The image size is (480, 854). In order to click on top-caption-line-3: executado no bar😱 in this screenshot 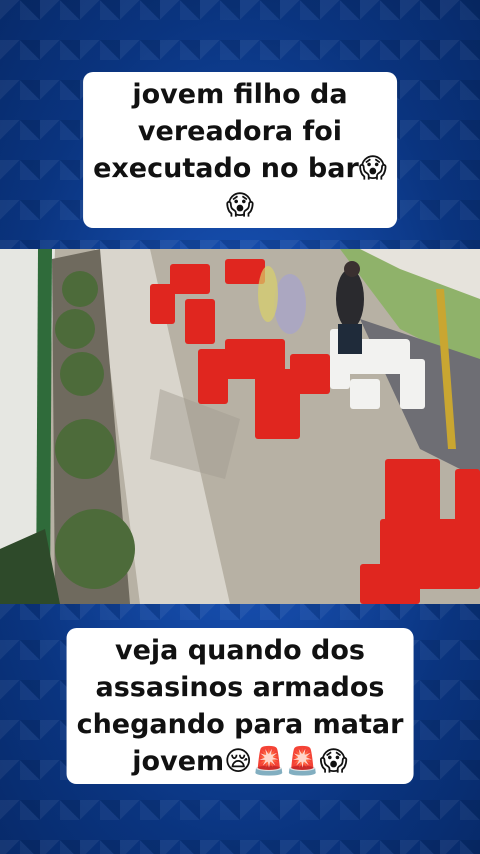, I will do `click(240, 168)`.